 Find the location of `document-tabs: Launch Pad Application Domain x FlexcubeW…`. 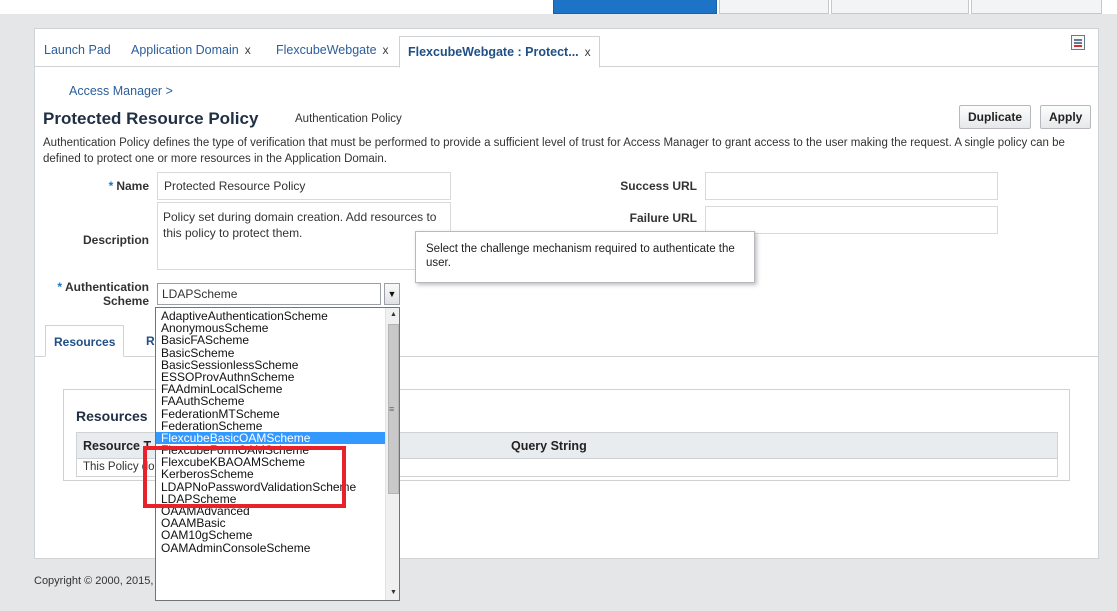

document-tabs: Launch Pad Application Domain x FlexcubeW… is located at coordinates (566, 51).